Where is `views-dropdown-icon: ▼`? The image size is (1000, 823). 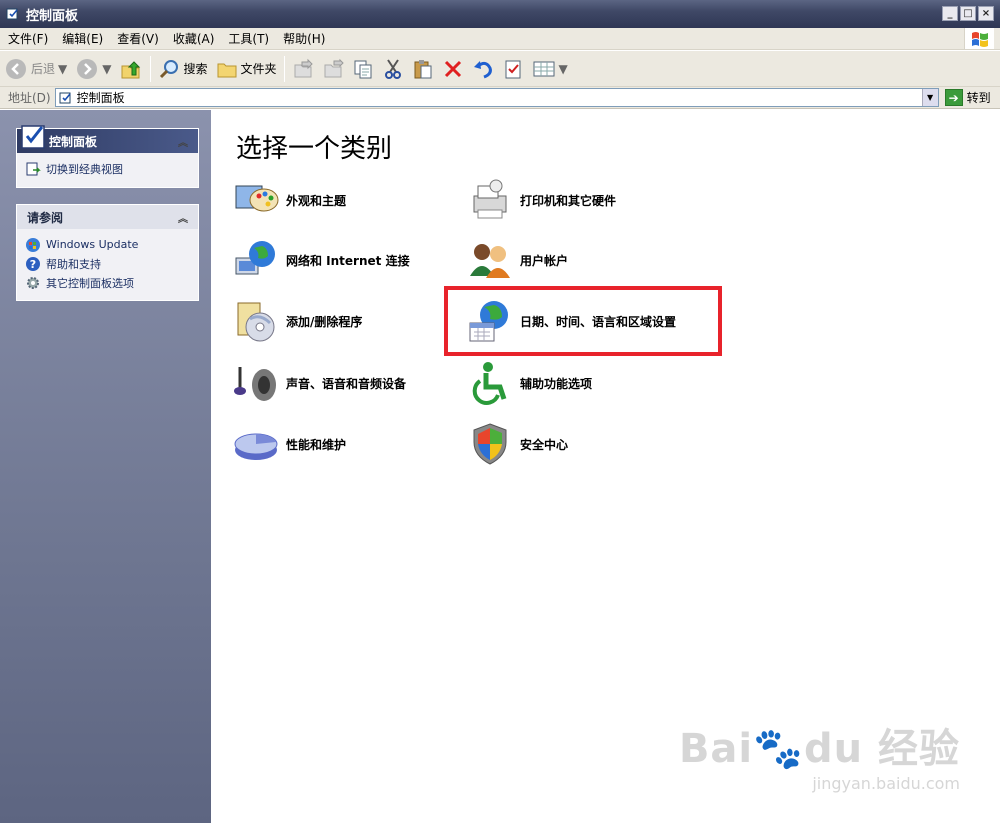 views-dropdown-icon: ▼ is located at coordinates (563, 69).